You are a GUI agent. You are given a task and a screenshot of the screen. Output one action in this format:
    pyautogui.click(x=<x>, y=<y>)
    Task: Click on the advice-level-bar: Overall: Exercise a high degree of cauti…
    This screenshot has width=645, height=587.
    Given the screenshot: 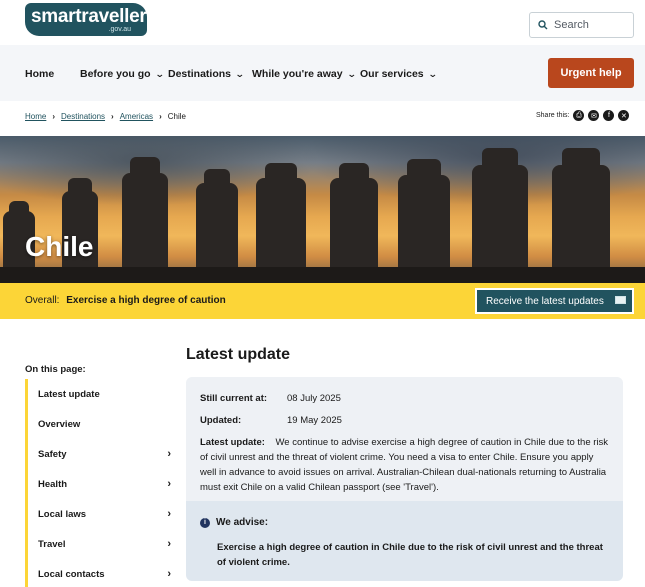 What is the action you would take?
    pyautogui.click(x=322, y=301)
    